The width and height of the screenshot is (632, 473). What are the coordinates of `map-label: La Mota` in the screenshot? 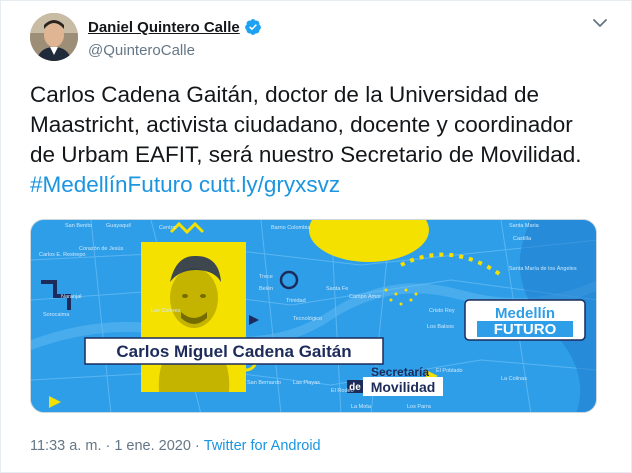 It's located at (361, 407).